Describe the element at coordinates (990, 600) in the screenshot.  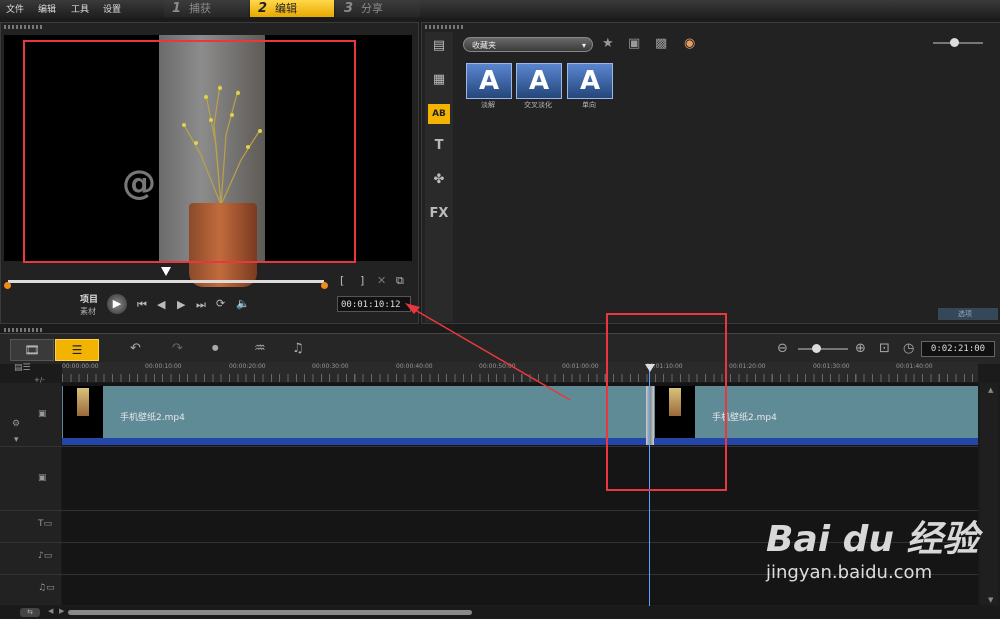
I see `scroll-down-icon: ▼` at that location.